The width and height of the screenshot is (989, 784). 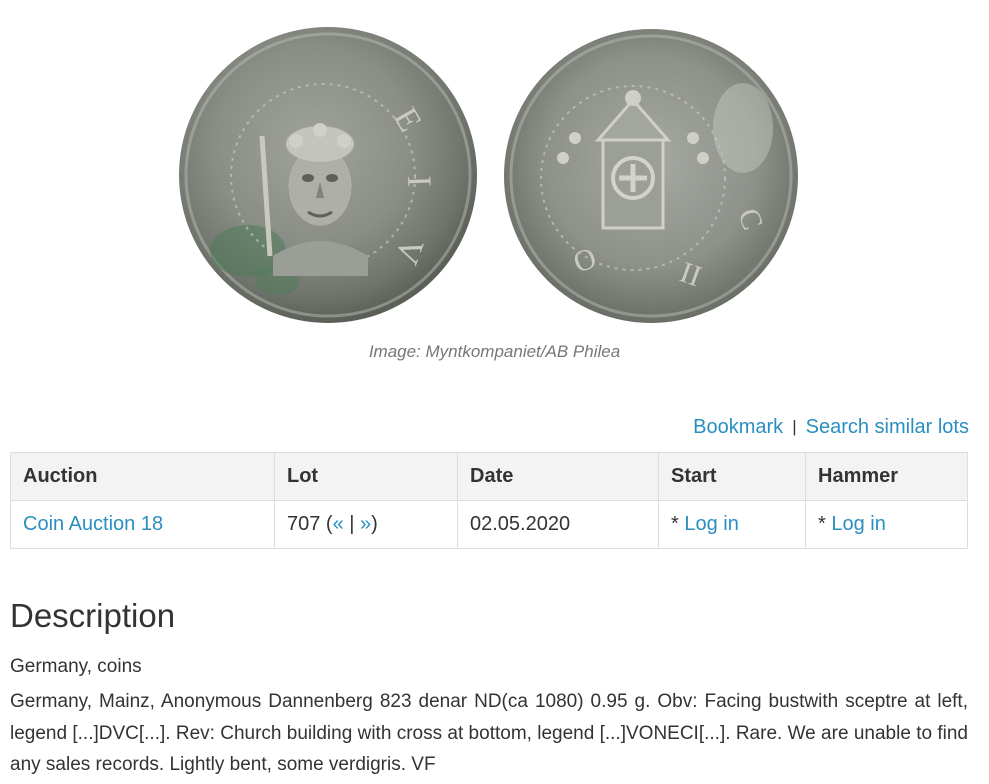 What do you see at coordinates (558, 524) in the screenshot?
I see `cell-date: 02.05.2020` at bounding box center [558, 524].